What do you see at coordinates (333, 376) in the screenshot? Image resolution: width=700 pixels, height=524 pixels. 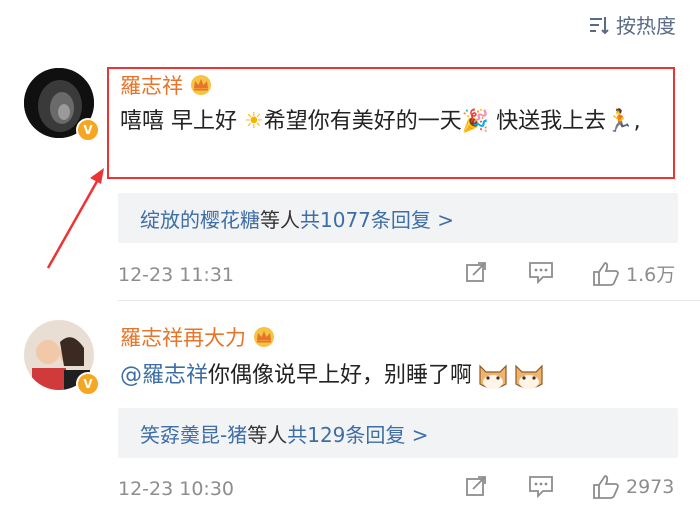 I see `comment-text: @羅志祥 你偶像说早上好，别睡了啊` at bounding box center [333, 376].